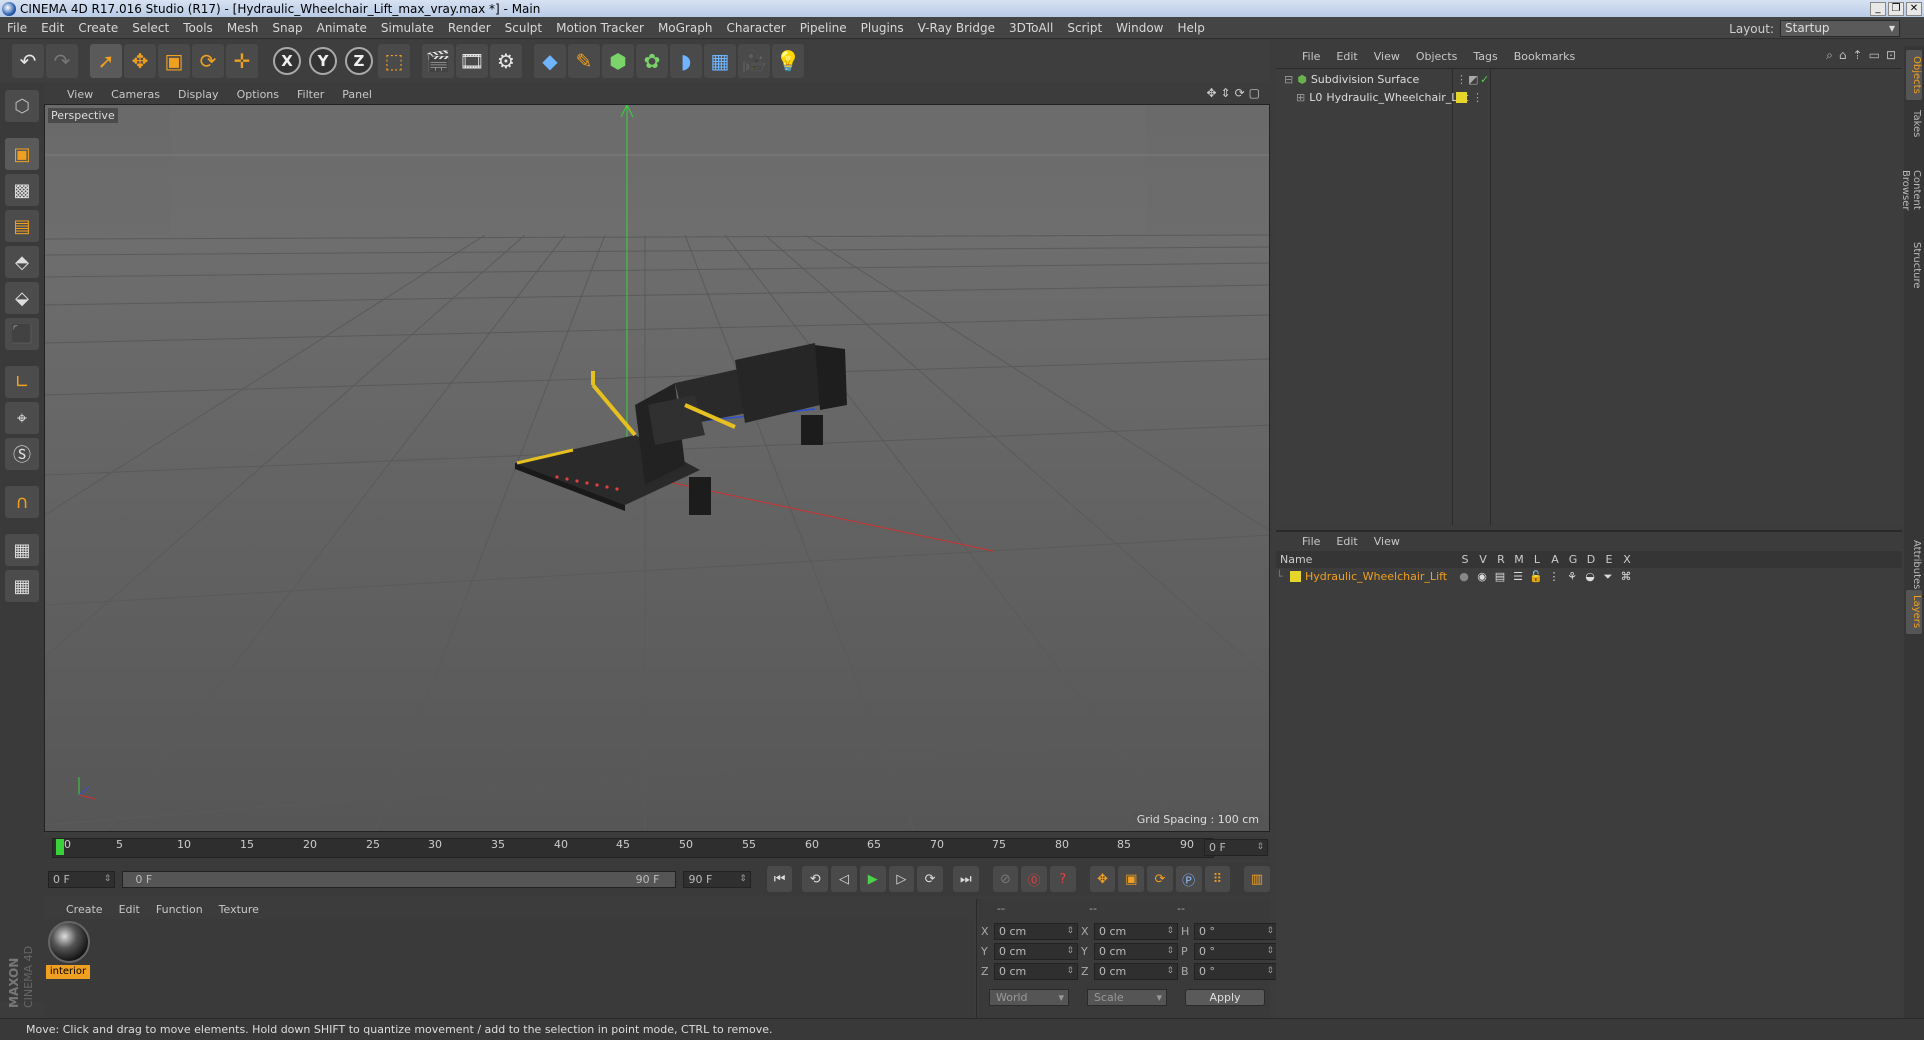  What do you see at coordinates (1589, 79) in the screenshot?
I see `object-row-subdivision-surface: ⊟ ⬢ Subdivision Surface ⋮ ◩ ✓` at bounding box center [1589, 79].